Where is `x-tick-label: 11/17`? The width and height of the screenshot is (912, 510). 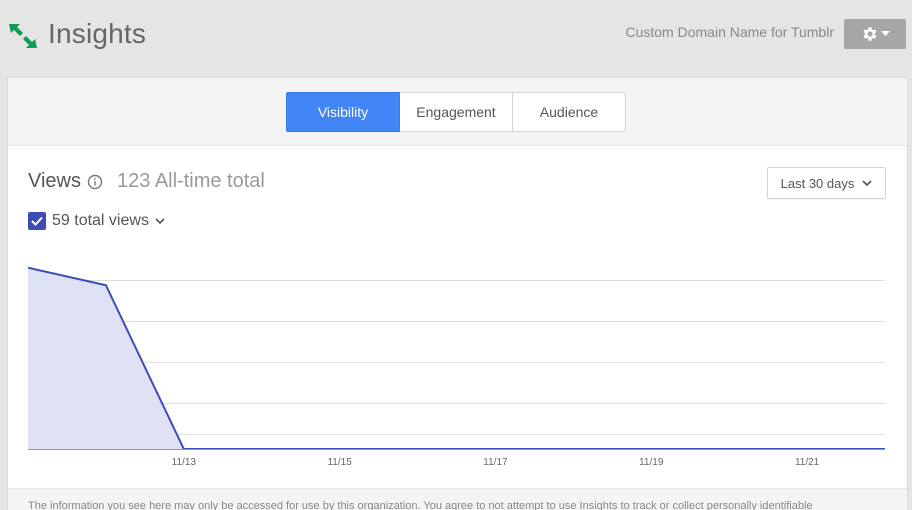
x-tick-label: 11/17 is located at coordinates (495, 461).